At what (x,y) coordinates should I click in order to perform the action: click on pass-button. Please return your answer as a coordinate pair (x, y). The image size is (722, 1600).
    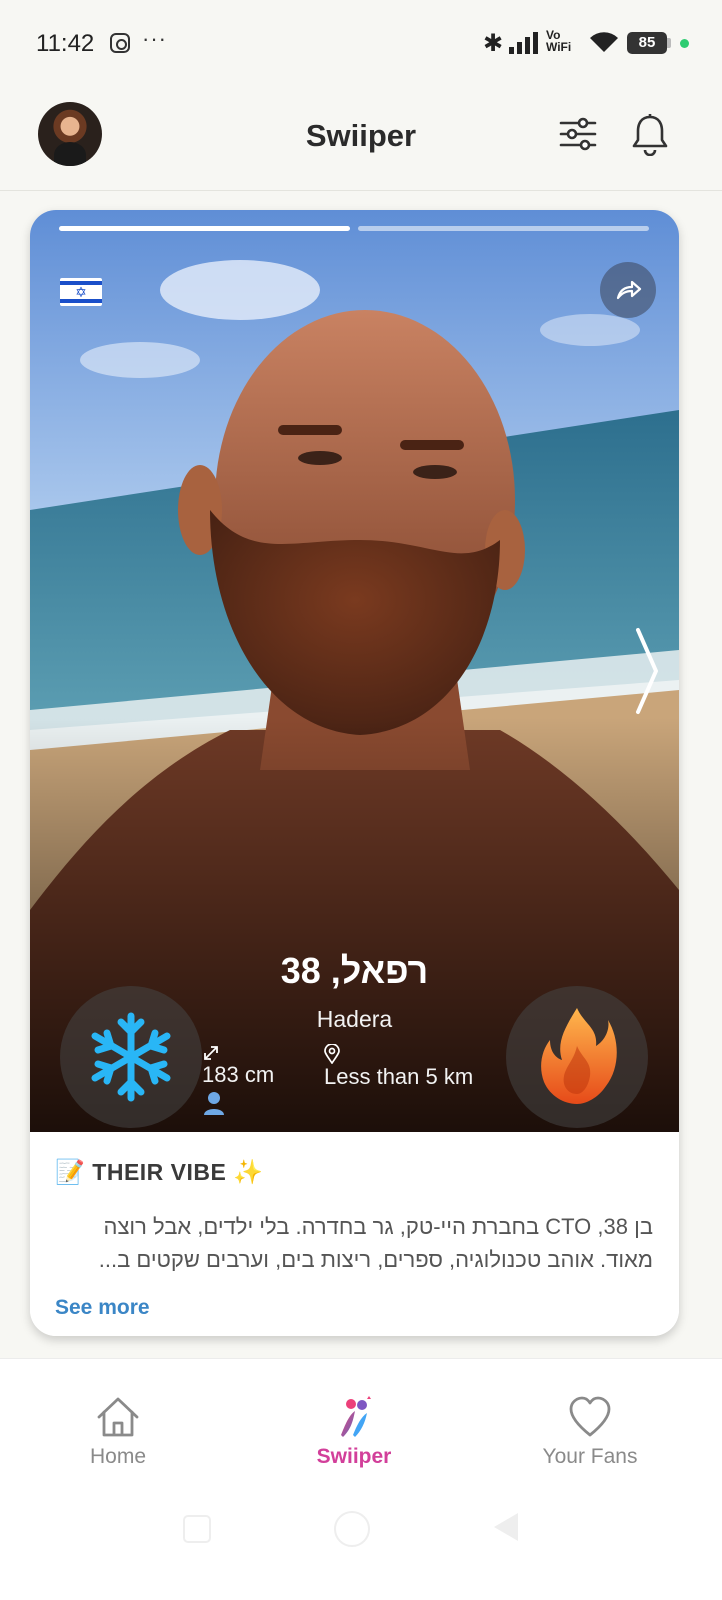
    Looking at the image, I should click on (131, 1057).